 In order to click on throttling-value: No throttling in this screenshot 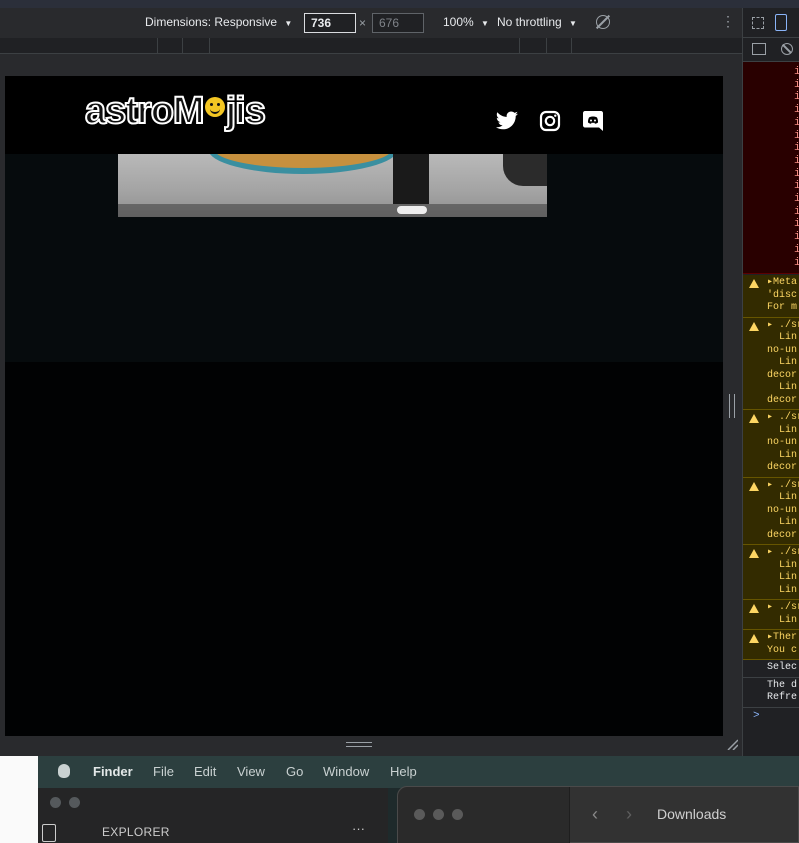, I will do `click(529, 22)`.